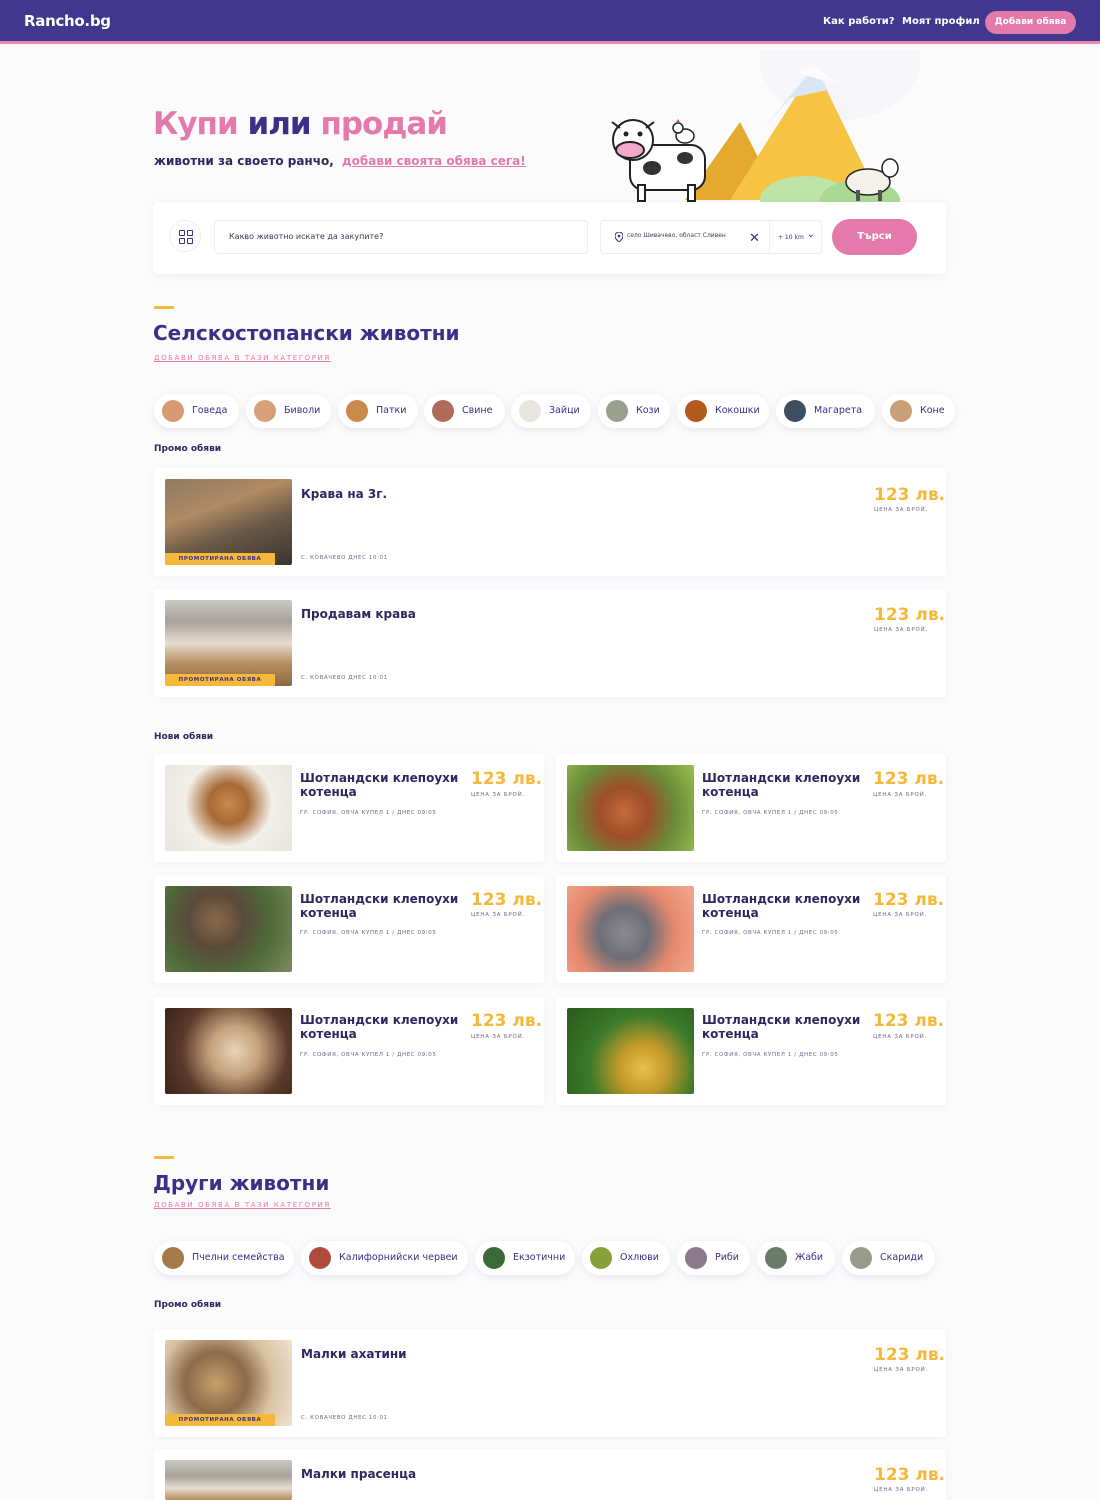  Describe the element at coordinates (210, 410) in the screenshot. I see `chip-label: Говеда` at that location.